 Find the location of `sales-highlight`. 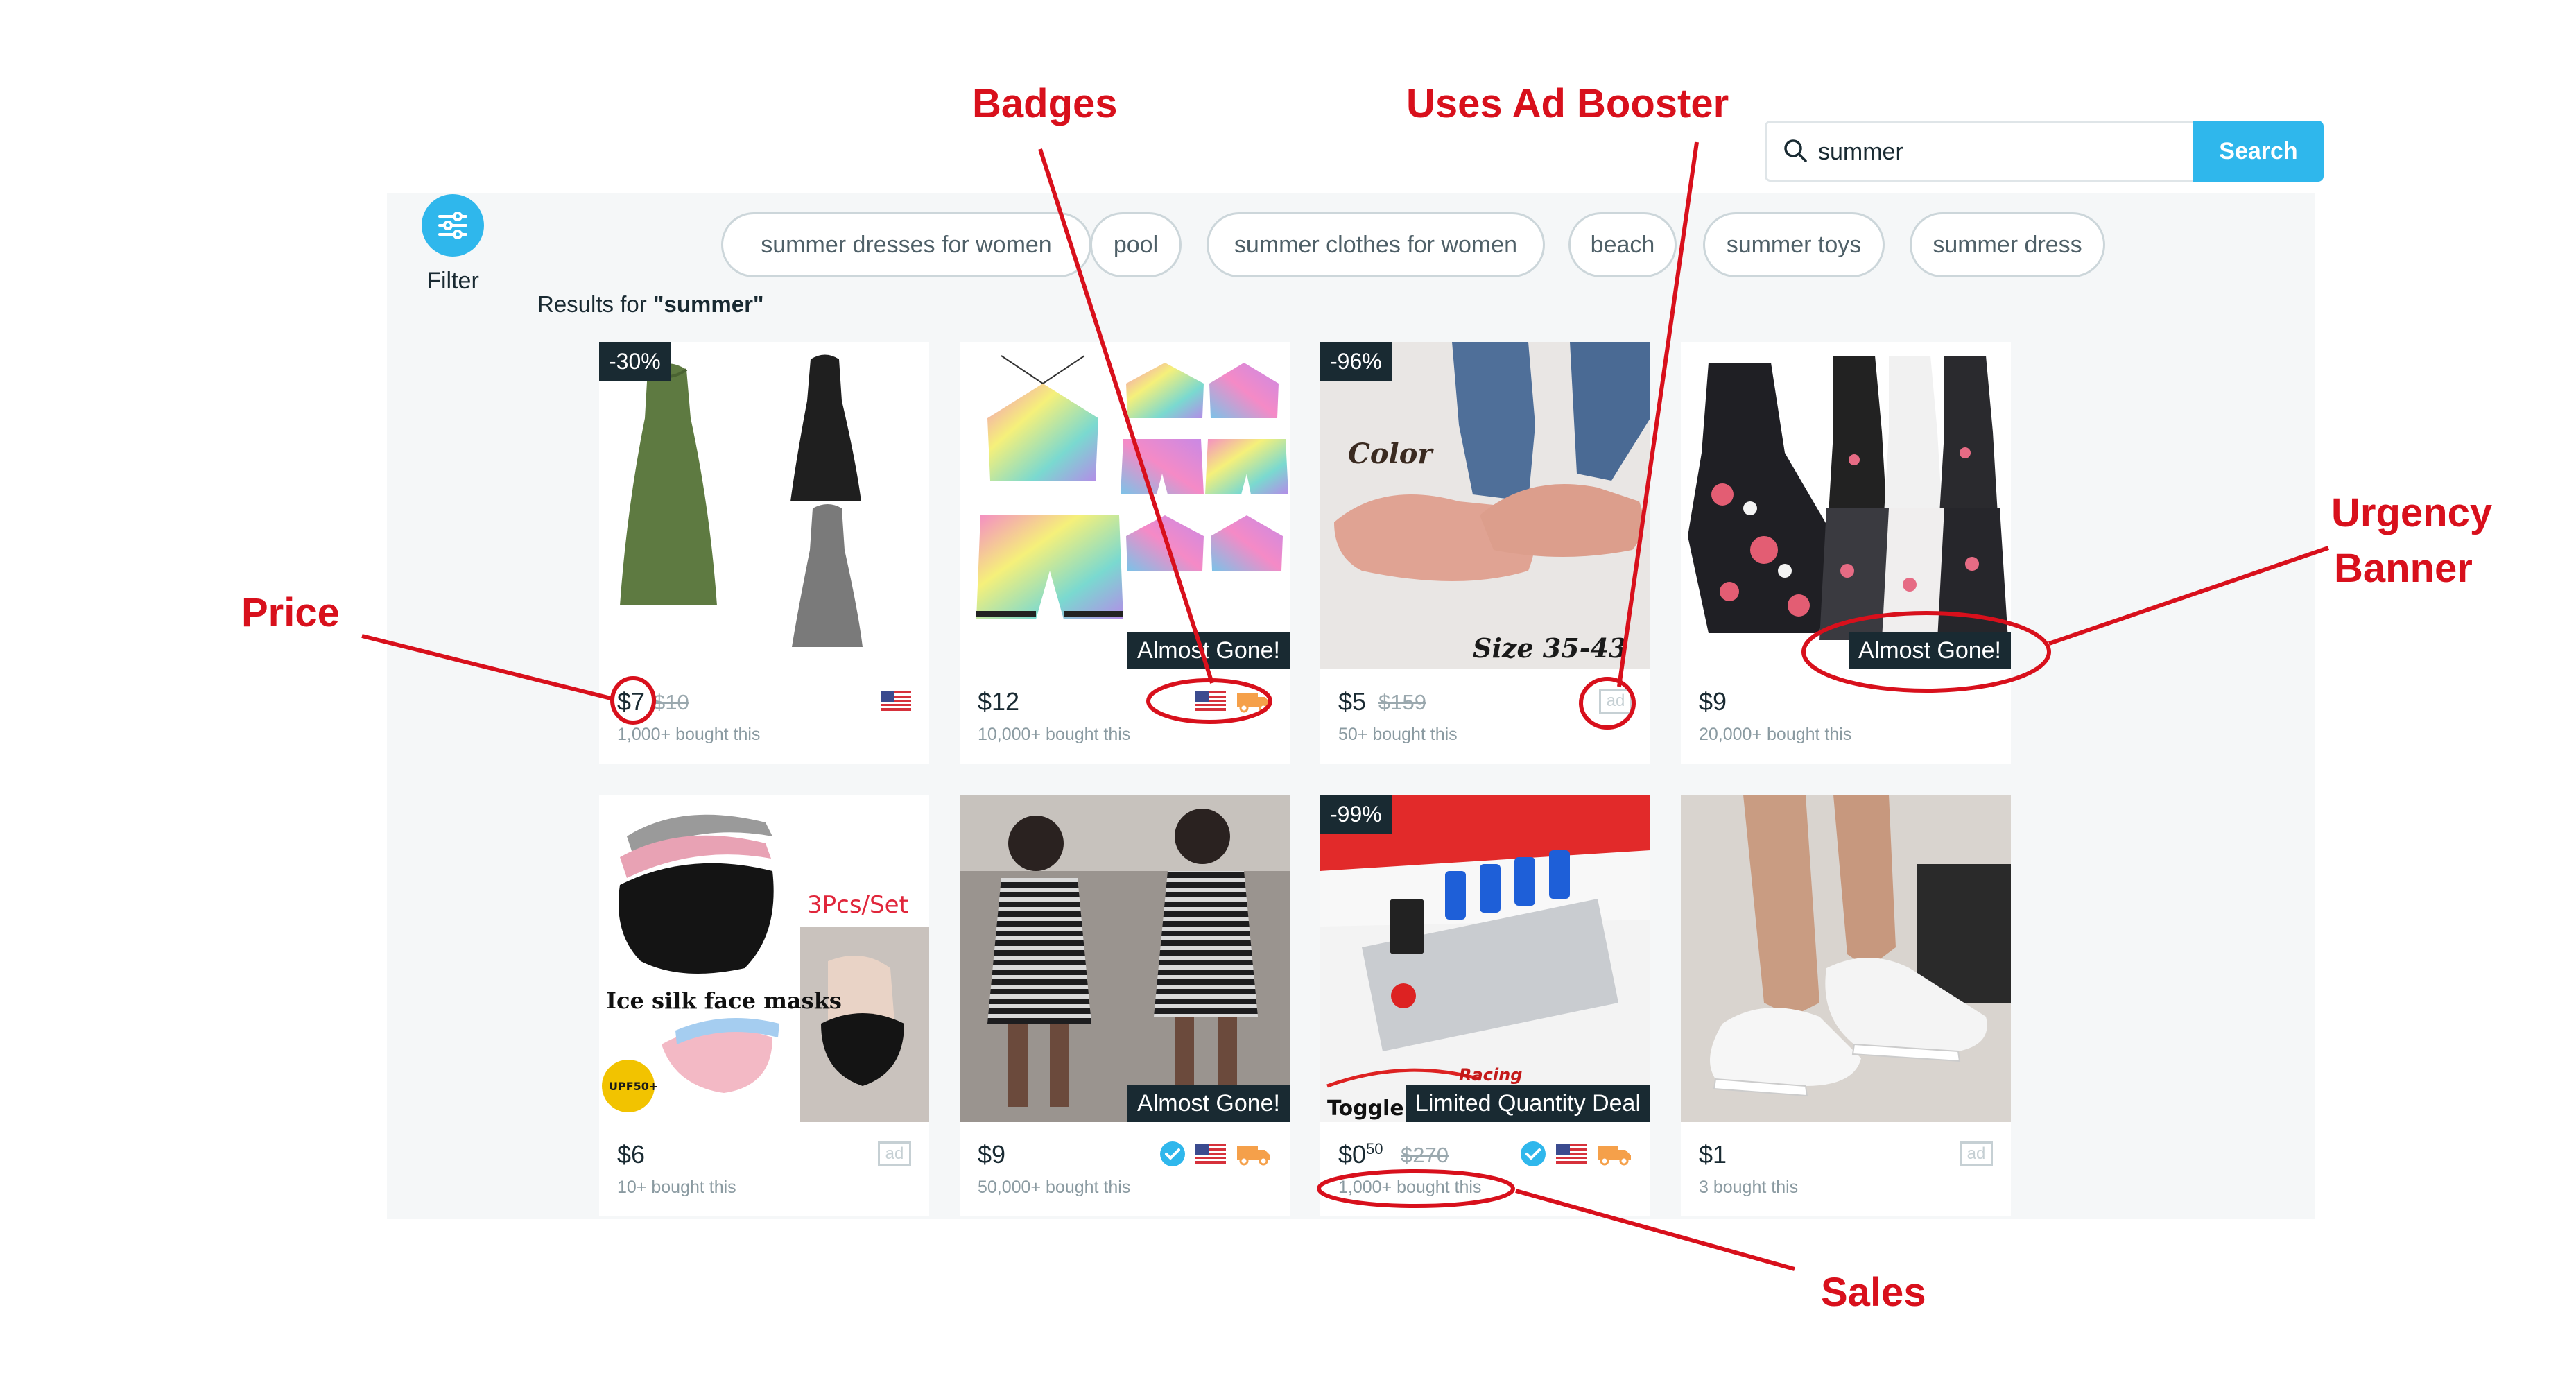

sales-highlight is located at coordinates (1416, 1188).